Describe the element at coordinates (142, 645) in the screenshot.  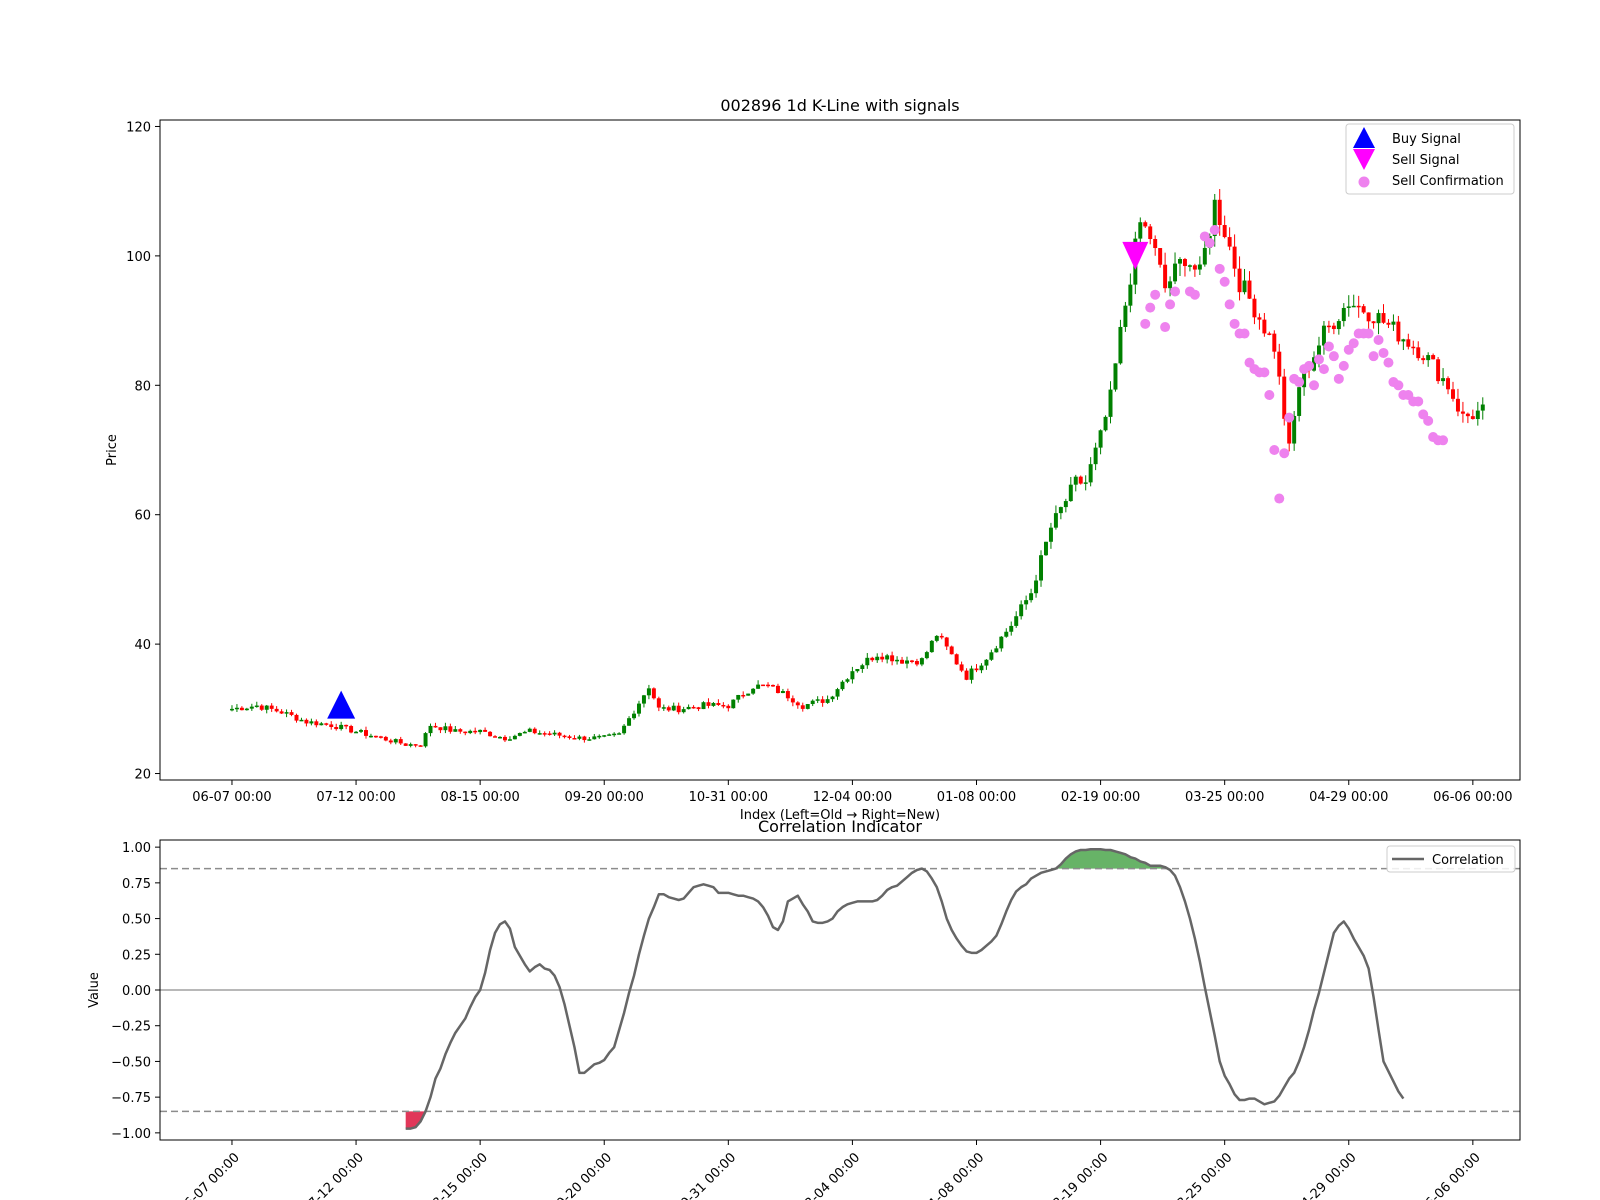
I see `price-y-tick-label: 40` at that location.